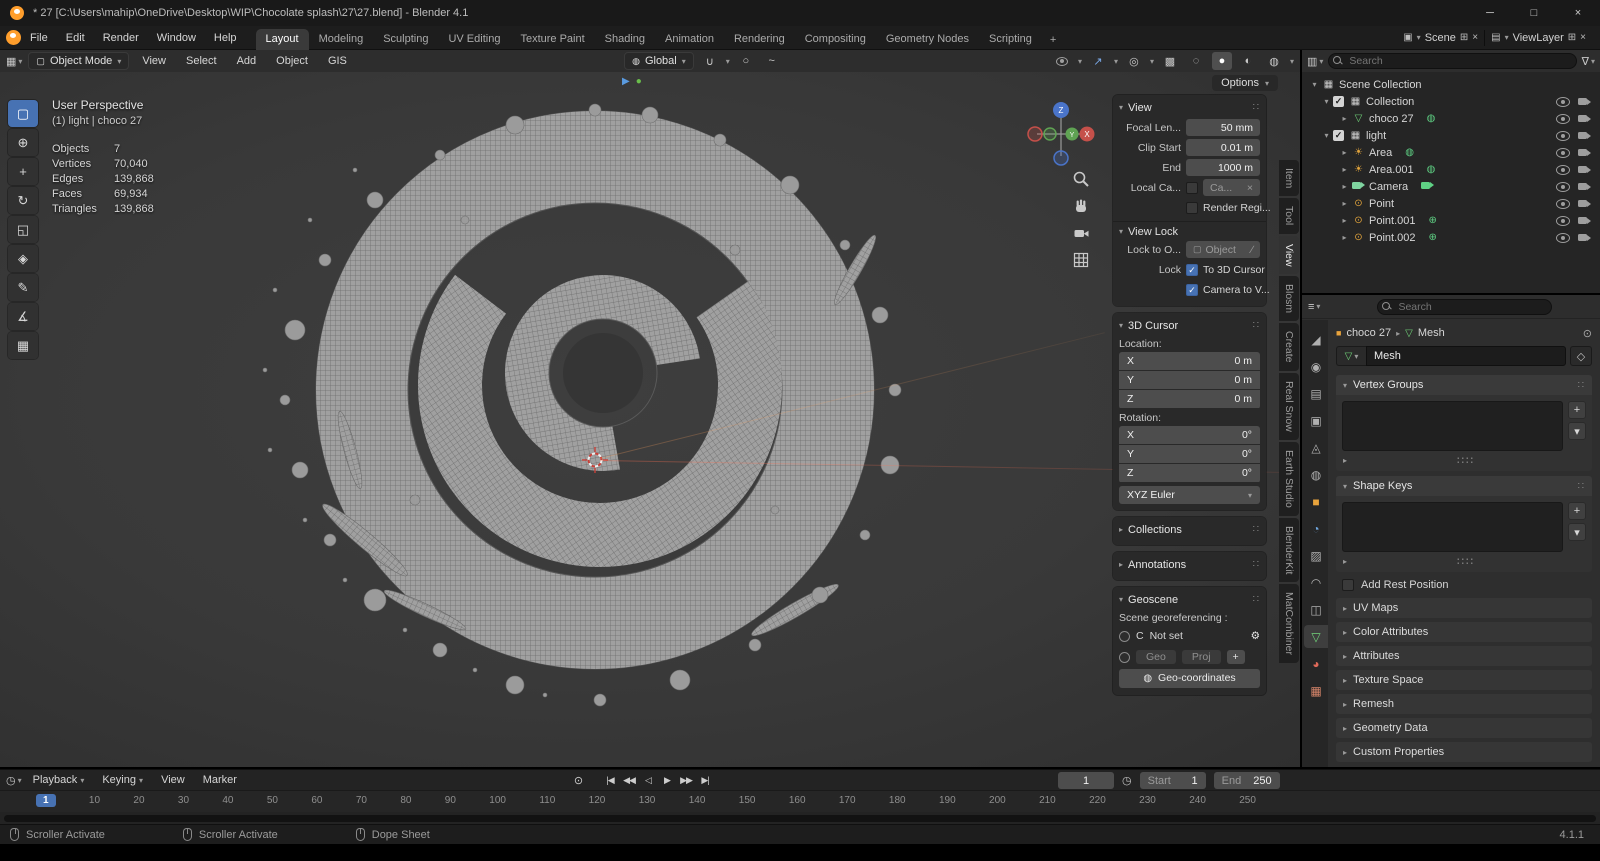 The image size is (1600, 861). What do you see at coordinates (23, 113) in the screenshot?
I see `tool-button: ▢` at bounding box center [23, 113].